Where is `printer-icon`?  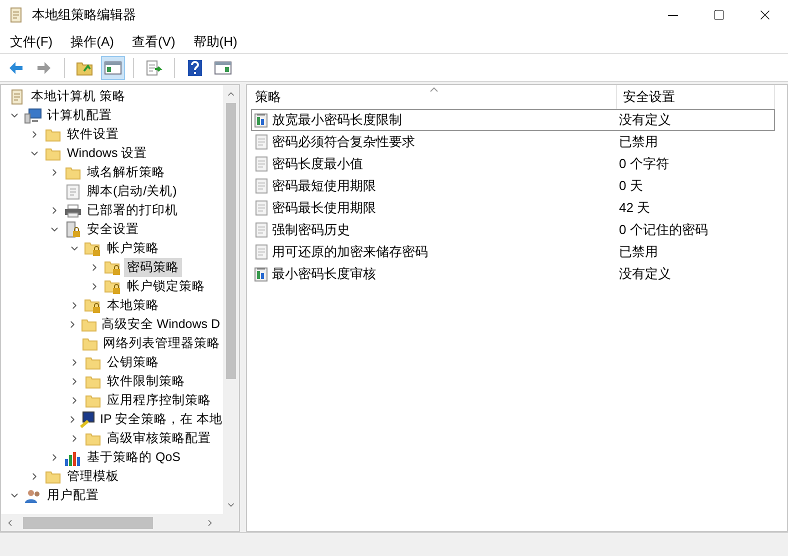
printer-icon is located at coordinates (73, 211).